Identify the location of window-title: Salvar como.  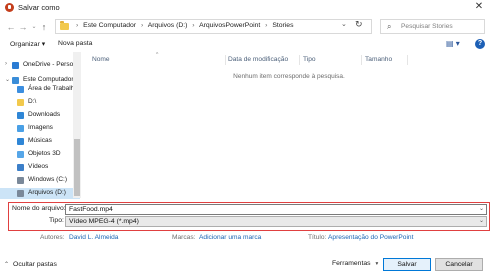
(39, 7).